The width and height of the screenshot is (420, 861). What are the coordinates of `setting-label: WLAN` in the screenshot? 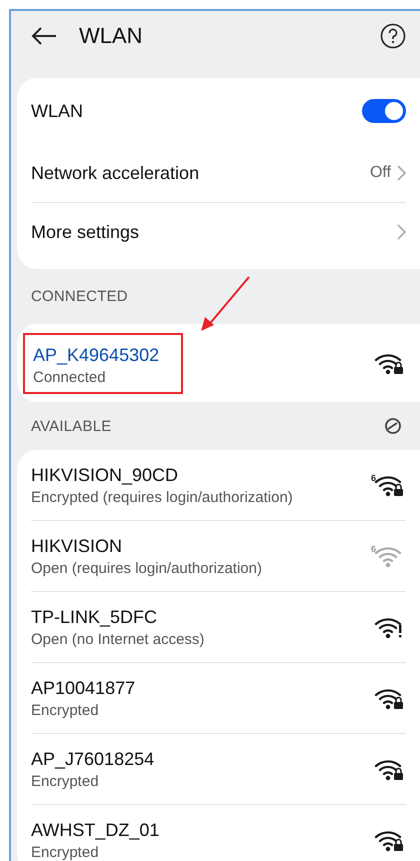 It's located at (57, 111).